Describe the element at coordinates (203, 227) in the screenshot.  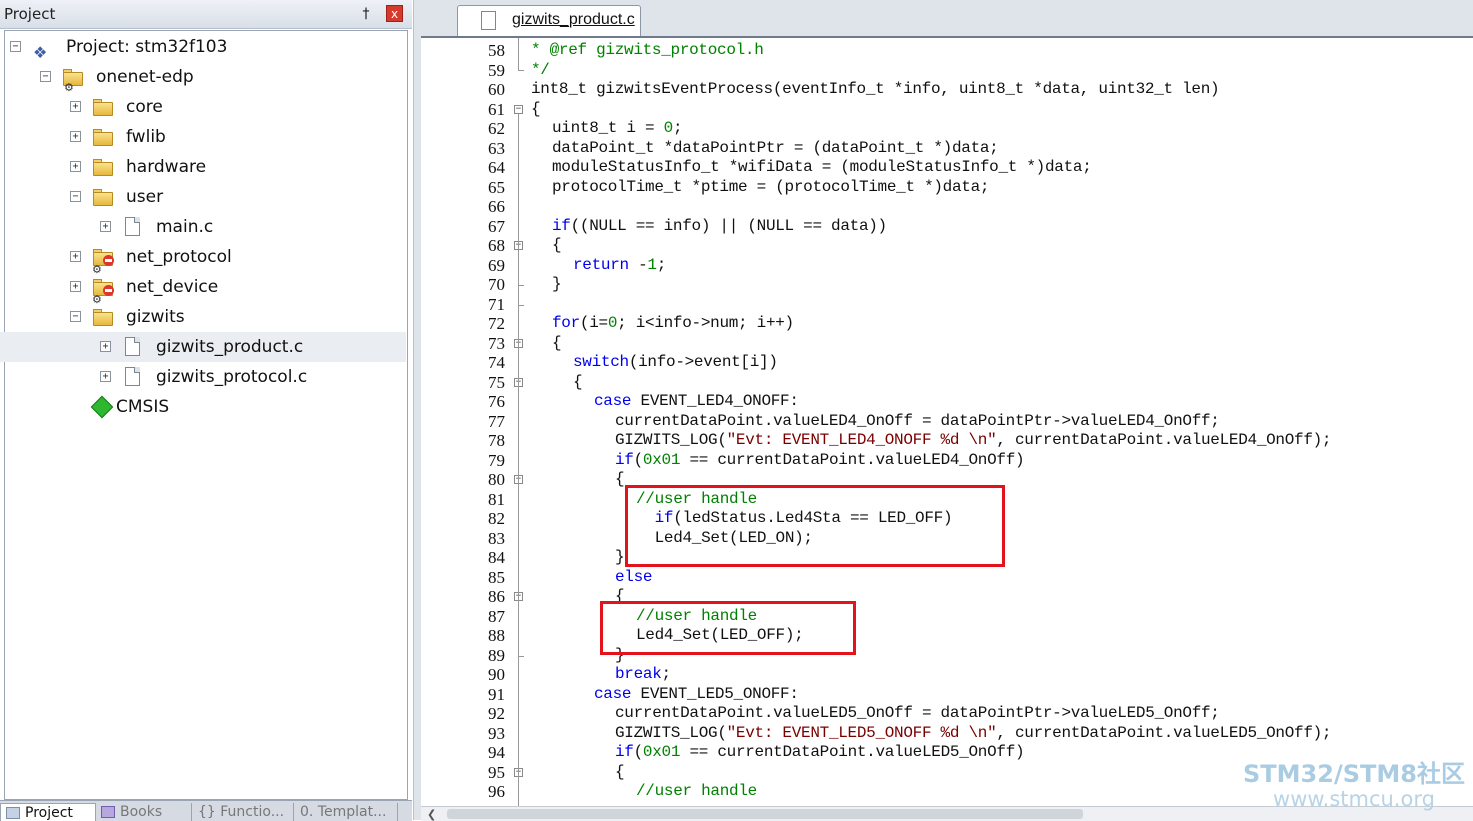
I see `tree-item-main-c: + main.c` at that location.